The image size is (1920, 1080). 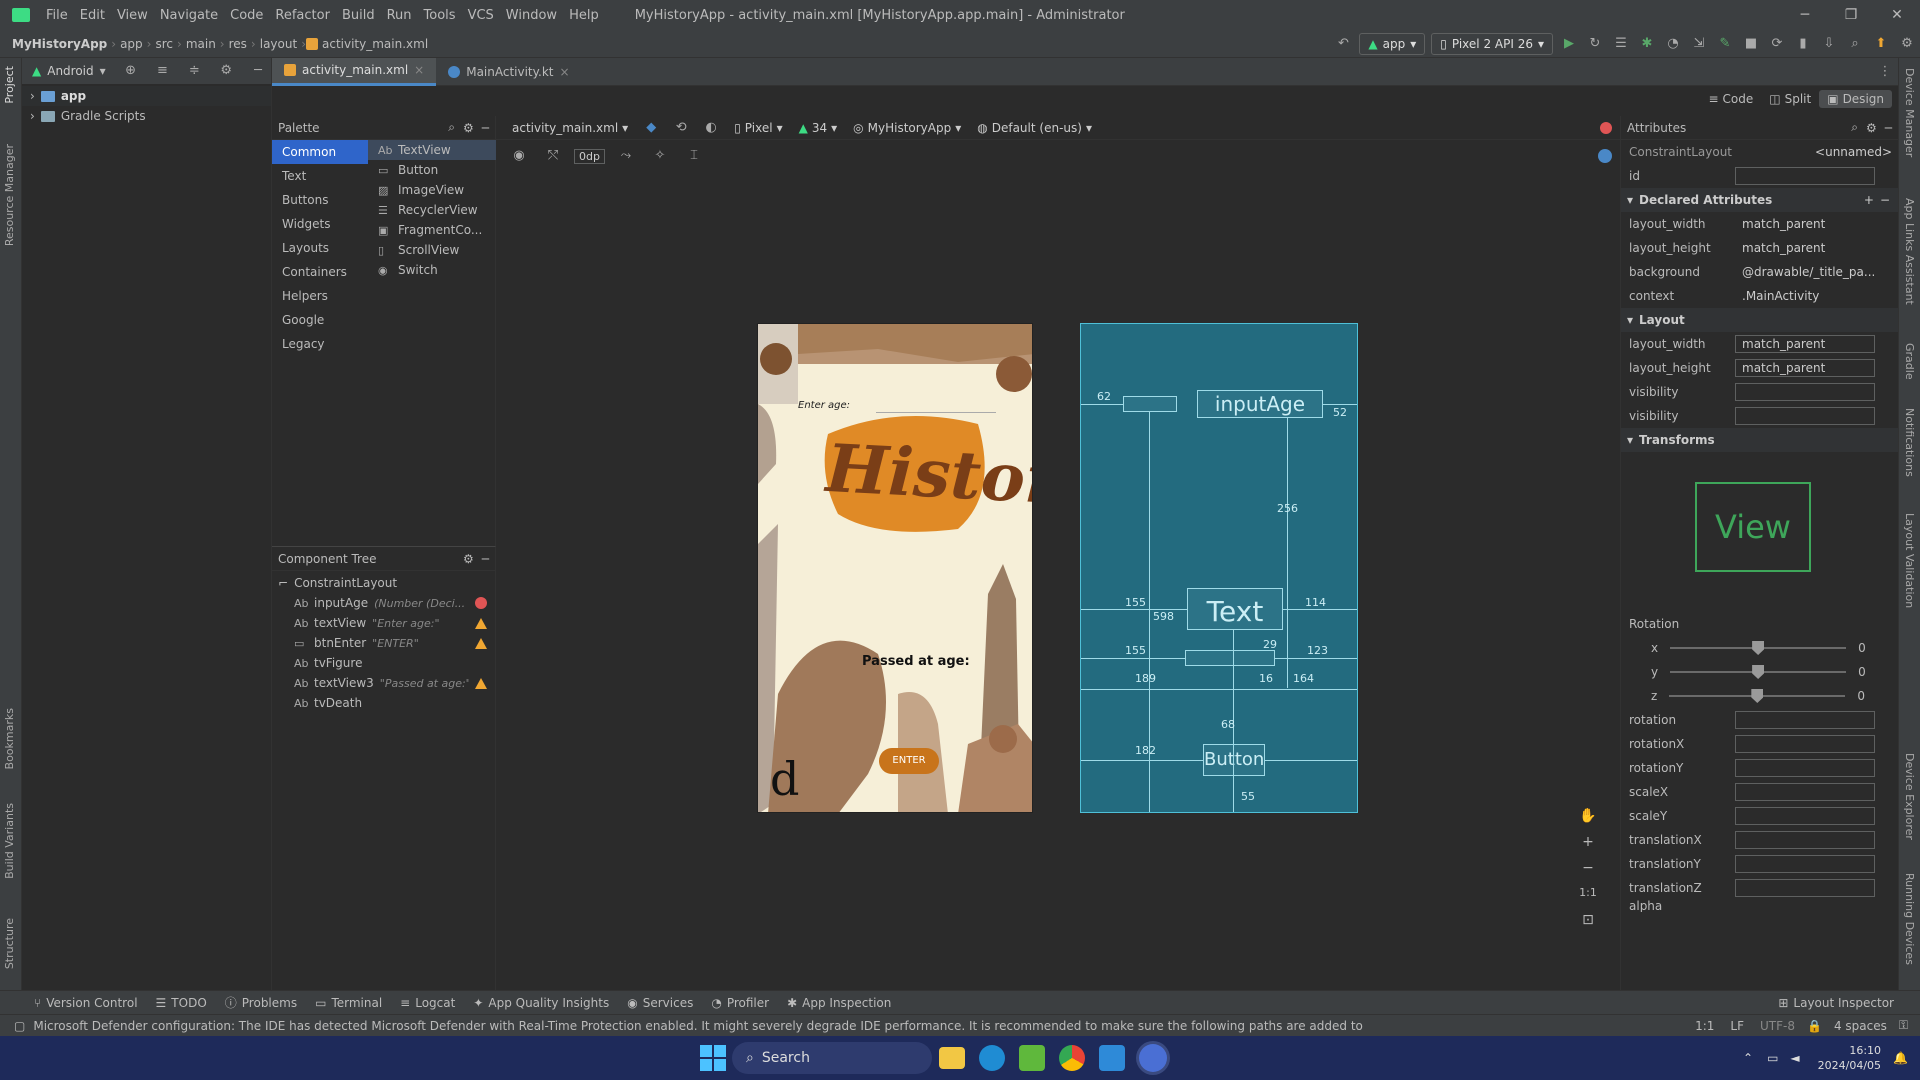 I want to click on gear-icon: ⚙, so click(x=468, y=128).